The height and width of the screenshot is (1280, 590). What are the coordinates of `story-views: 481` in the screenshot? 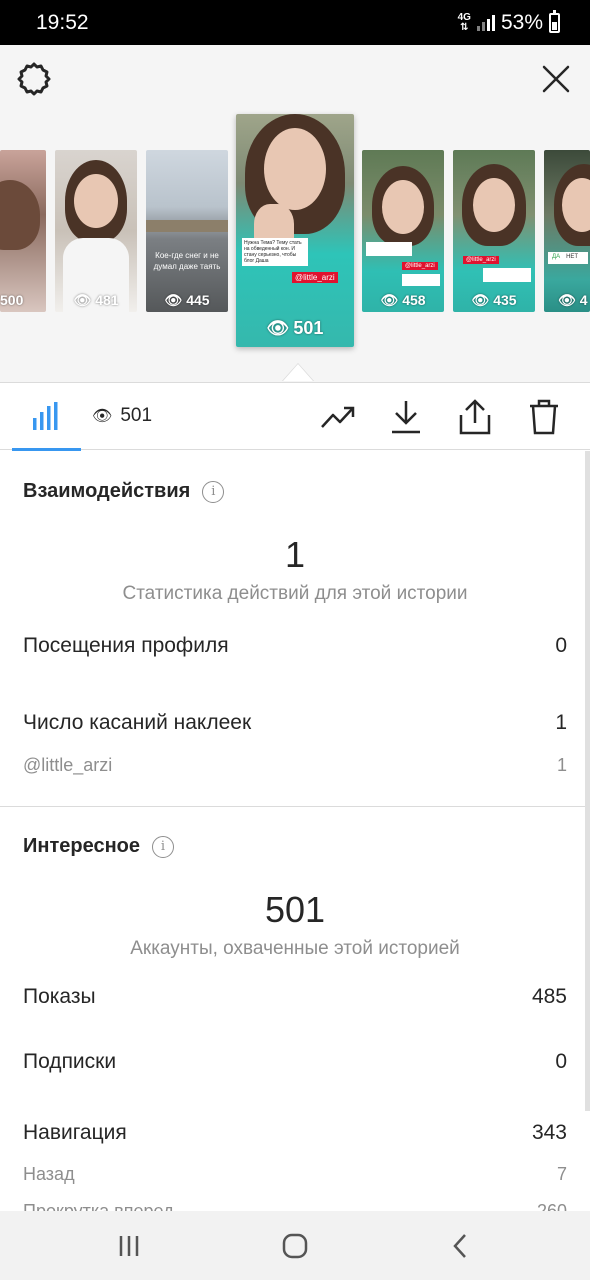 It's located at (107, 300).